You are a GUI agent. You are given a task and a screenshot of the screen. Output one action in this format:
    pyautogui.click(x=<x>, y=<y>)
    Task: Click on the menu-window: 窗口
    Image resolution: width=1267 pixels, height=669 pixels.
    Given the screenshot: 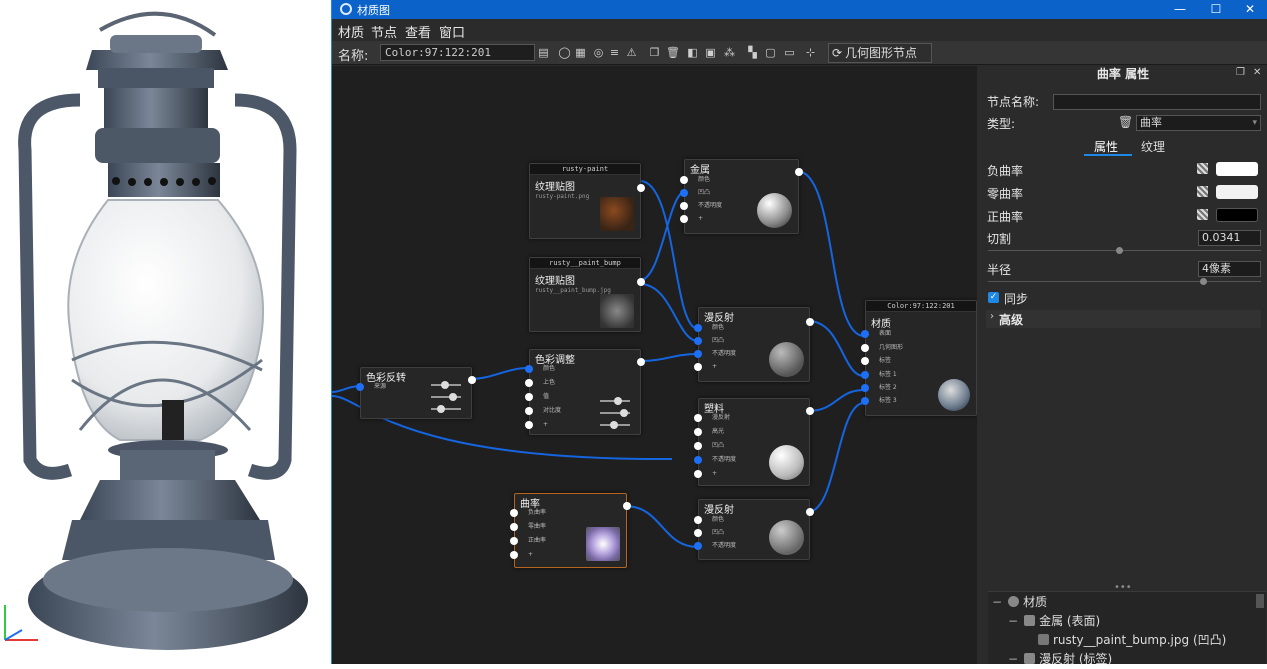 What is the action you would take?
    pyautogui.click(x=452, y=31)
    